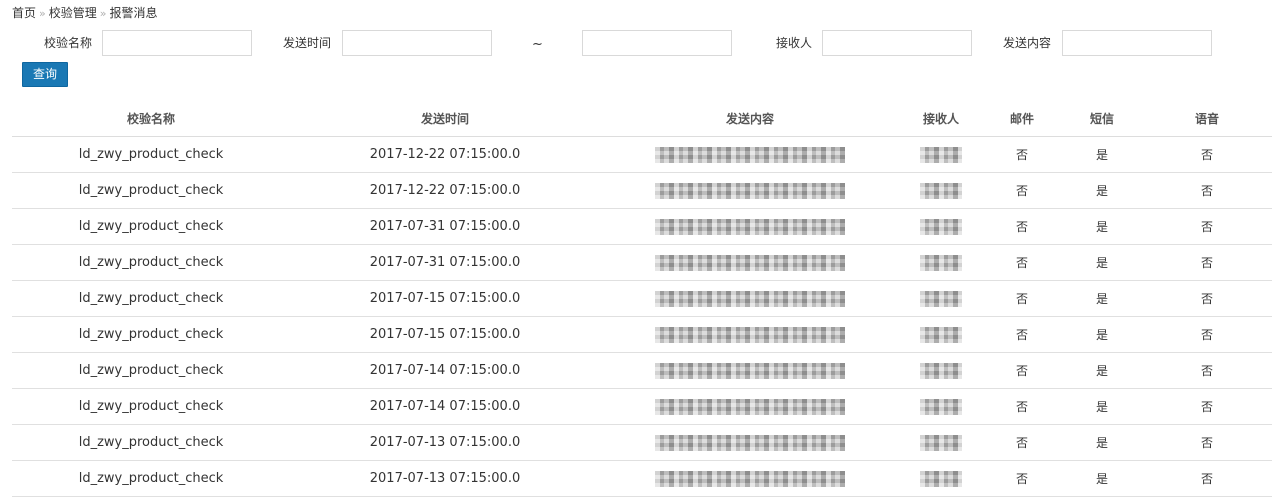 The image size is (1283, 503). I want to click on breadcrumb-section-link: 校验管理, so click(73, 13).